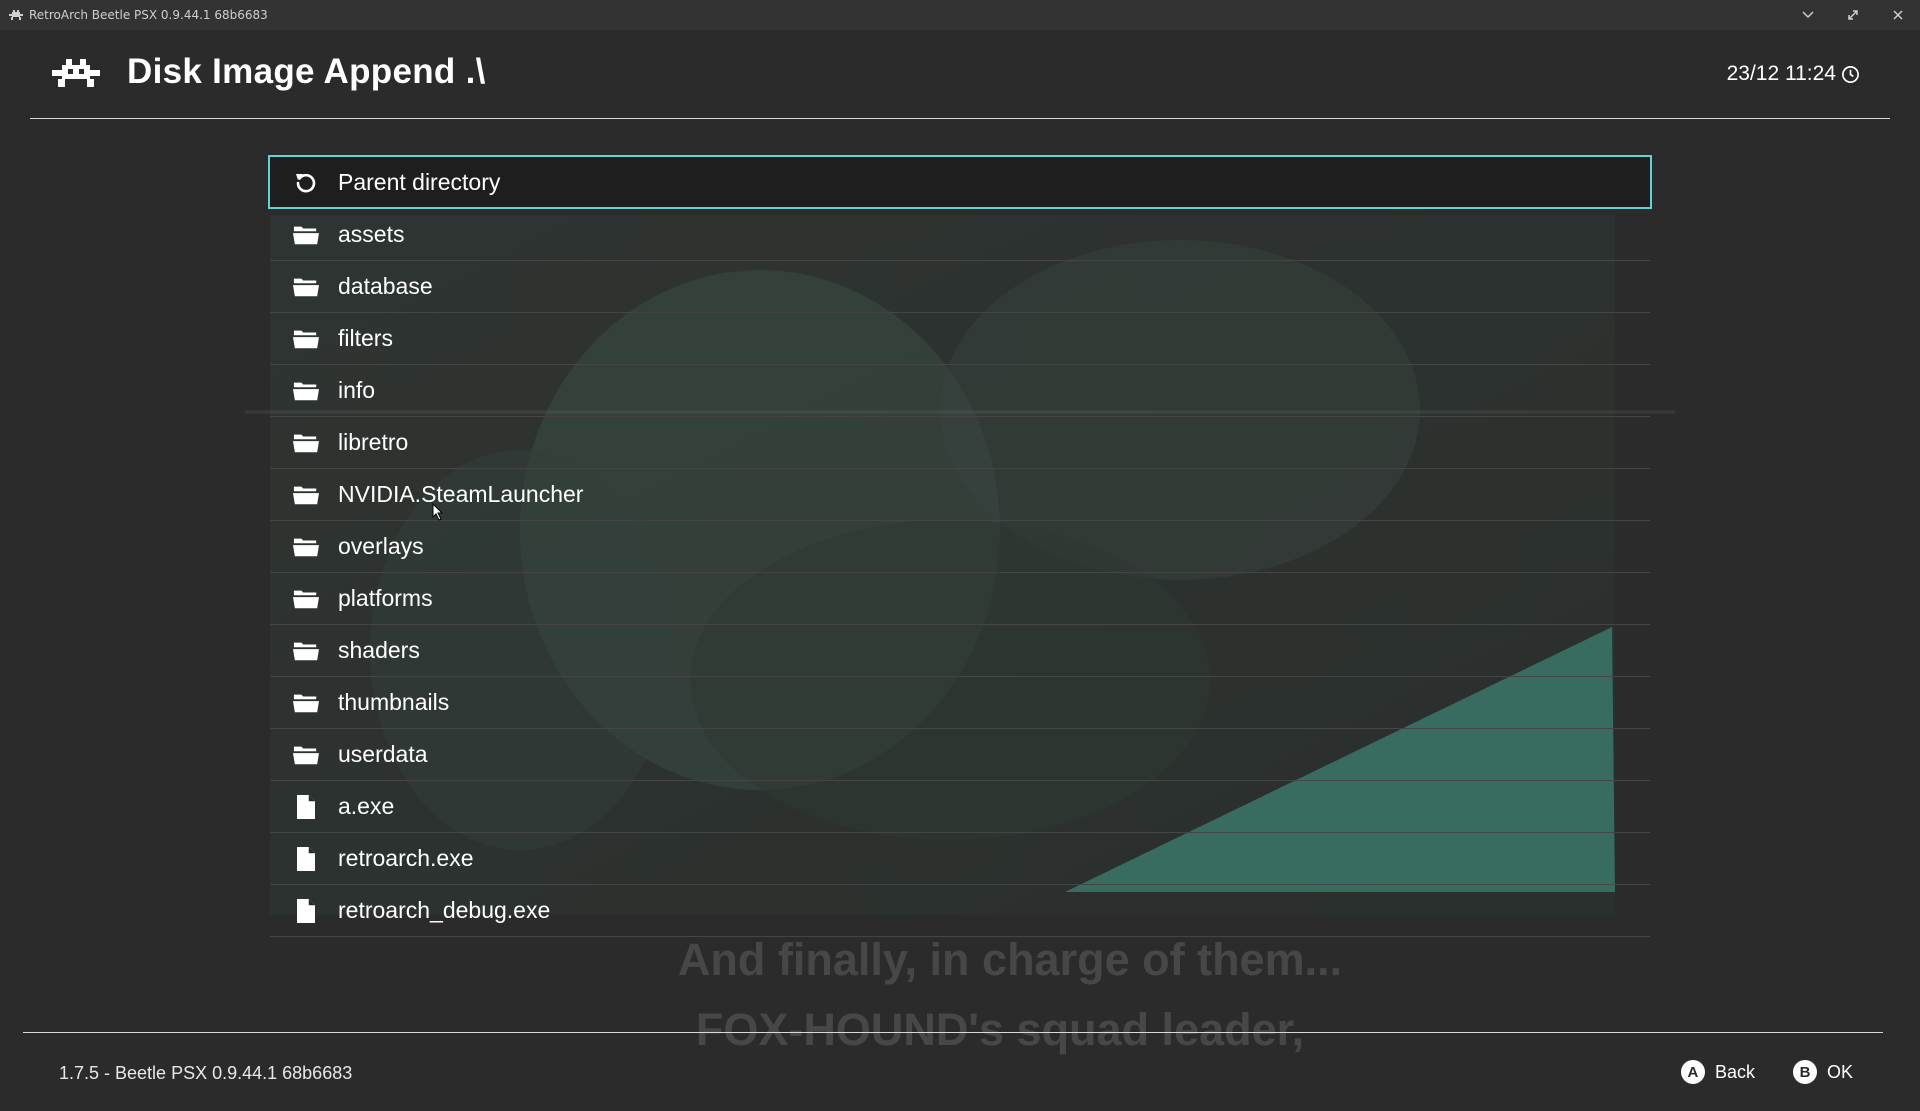 The width and height of the screenshot is (1920, 1111). Describe the element at coordinates (960, 495) in the screenshot. I see `list-item: NVIDIA.SteamLauncher` at that location.